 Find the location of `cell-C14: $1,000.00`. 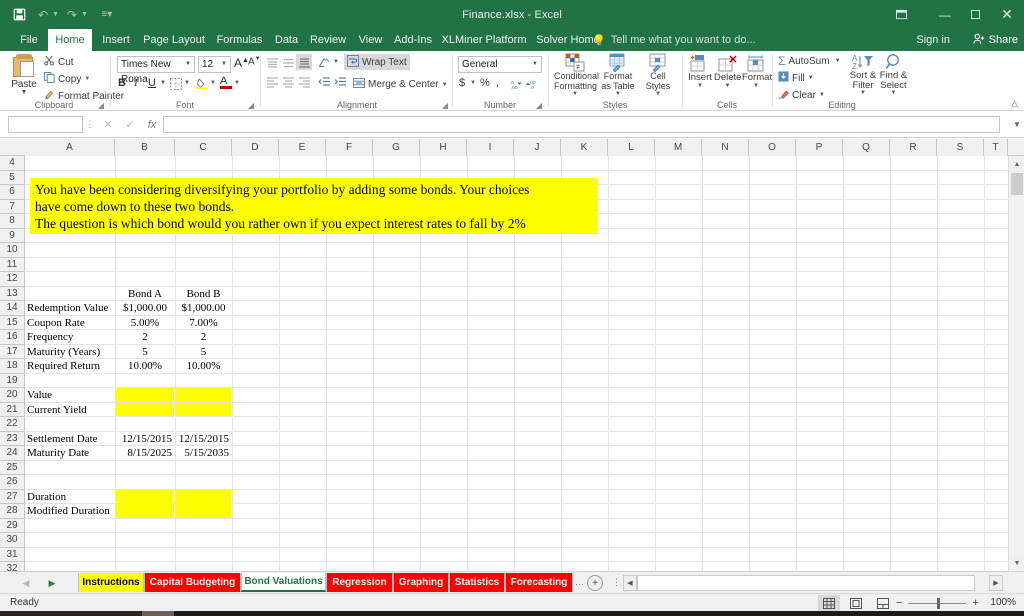

cell-C14: $1,000.00 is located at coordinates (203, 308).